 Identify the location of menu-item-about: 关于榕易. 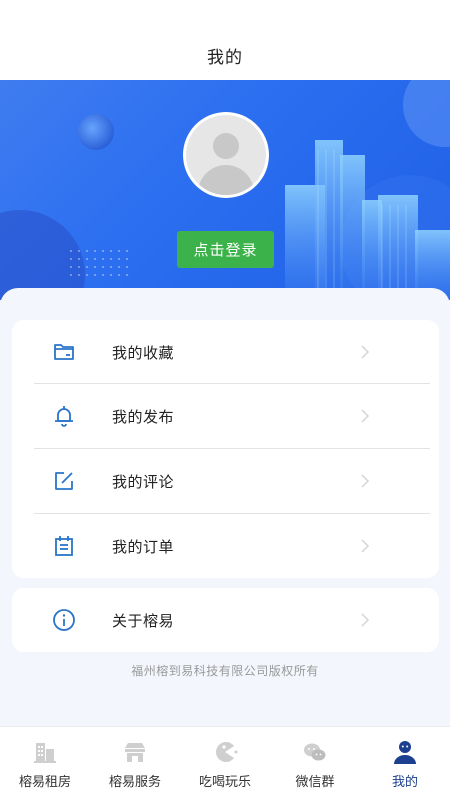
(225, 620).